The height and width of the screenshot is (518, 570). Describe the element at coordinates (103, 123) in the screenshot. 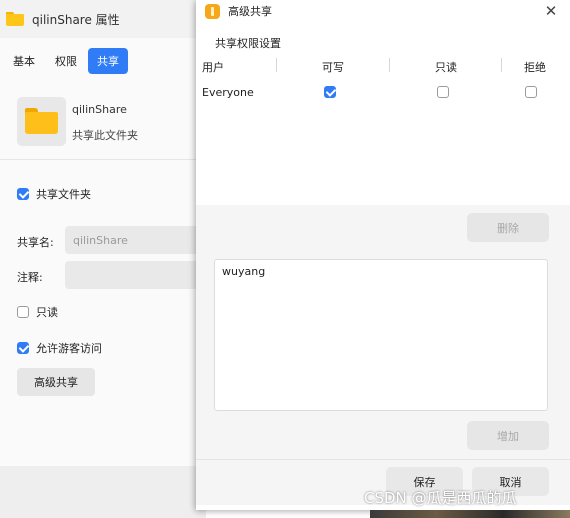

I see `folder-header: qilinShare 共享此文件夹` at that location.